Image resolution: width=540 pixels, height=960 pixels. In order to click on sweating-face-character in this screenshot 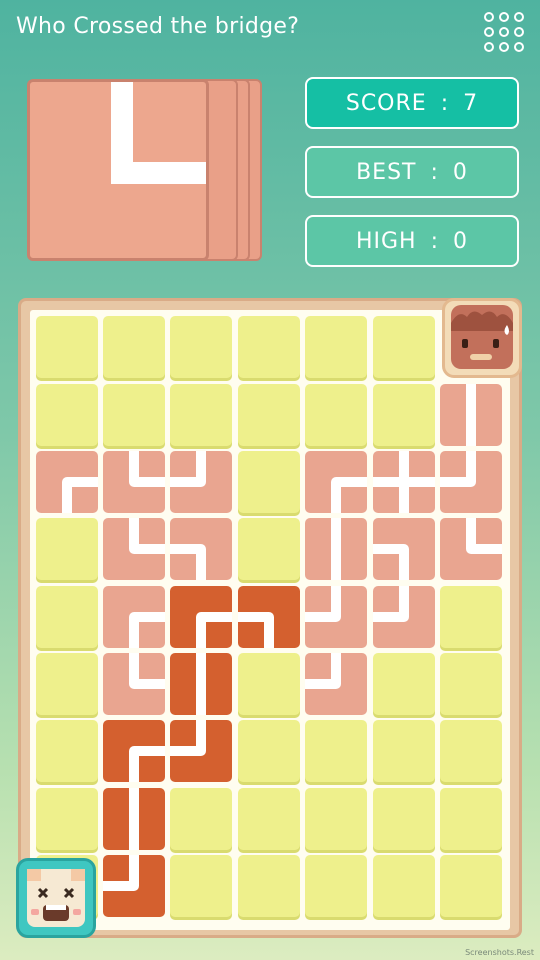, I will do `click(482, 338)`.